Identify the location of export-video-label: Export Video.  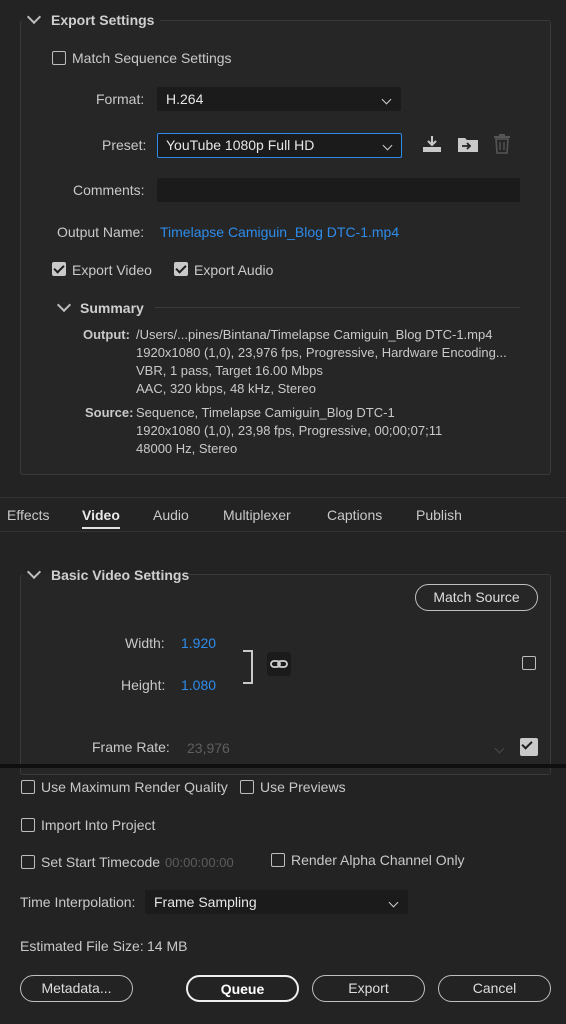
(112, 270).